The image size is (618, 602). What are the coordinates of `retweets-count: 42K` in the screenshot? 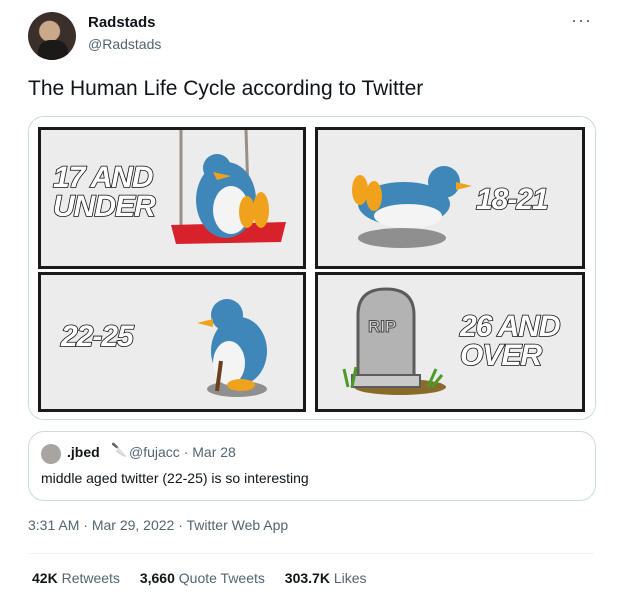 It's located at (45, 578).